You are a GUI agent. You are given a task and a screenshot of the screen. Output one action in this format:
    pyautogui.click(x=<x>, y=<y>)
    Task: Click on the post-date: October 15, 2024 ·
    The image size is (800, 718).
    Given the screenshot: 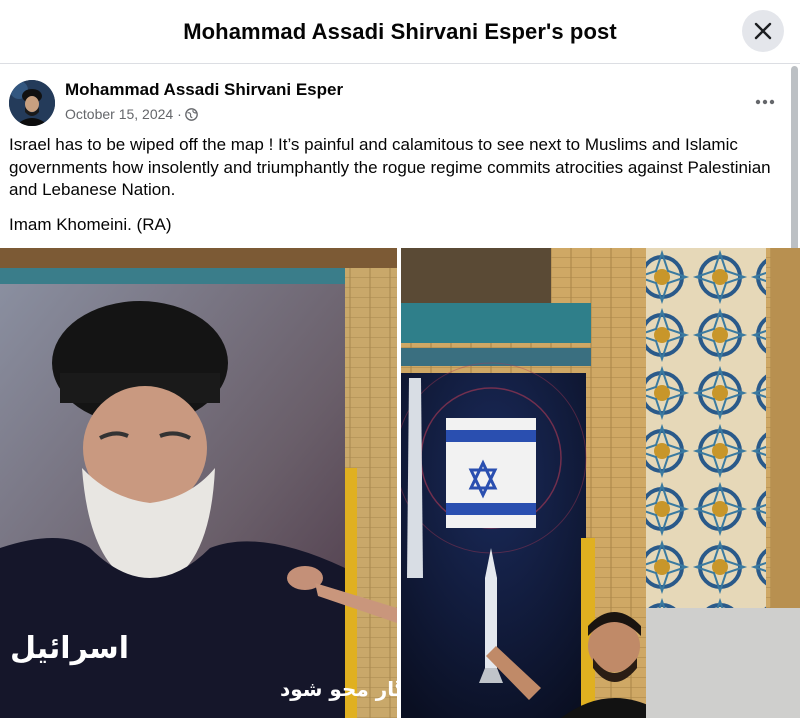 What is the action you would take?
    pyautogui.click(x=123, y=114)
    